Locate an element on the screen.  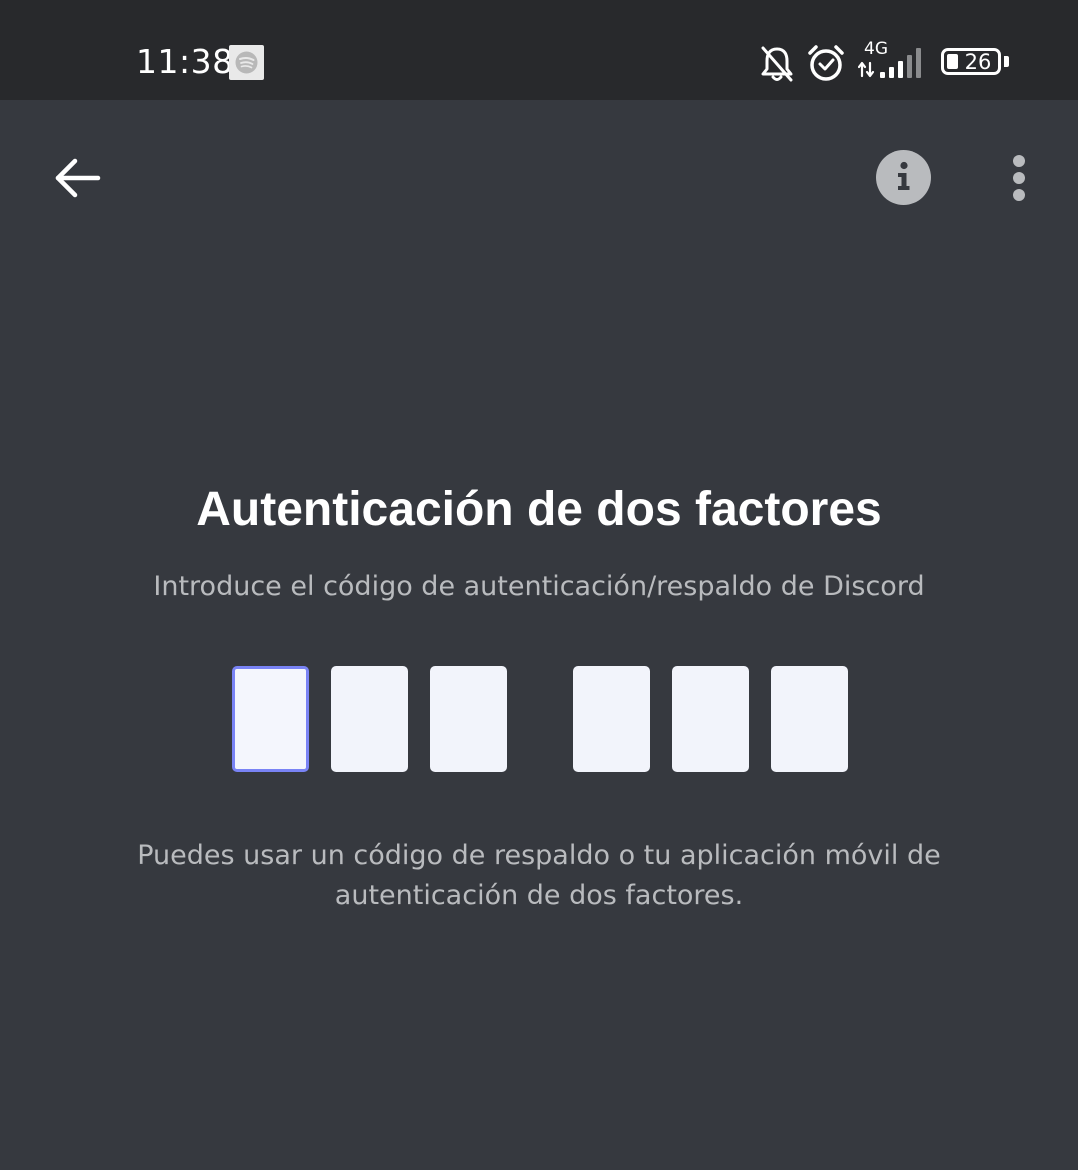
info-button is located at coordinates (903, 177).